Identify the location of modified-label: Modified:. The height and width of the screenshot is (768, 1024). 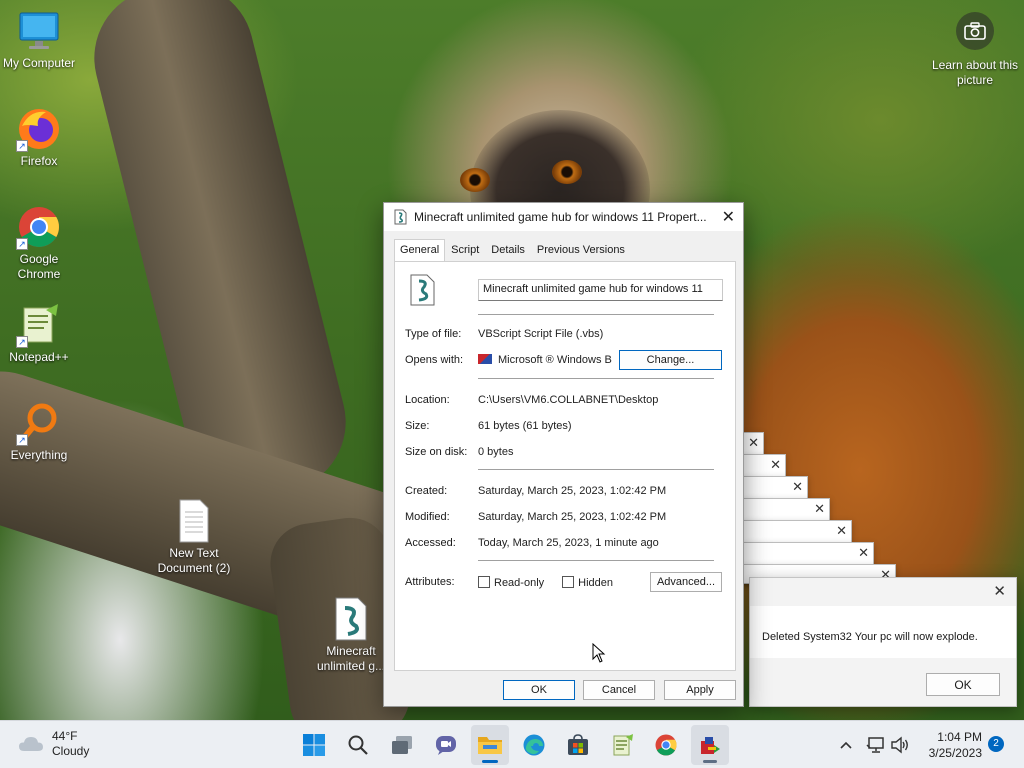
(427, 517).